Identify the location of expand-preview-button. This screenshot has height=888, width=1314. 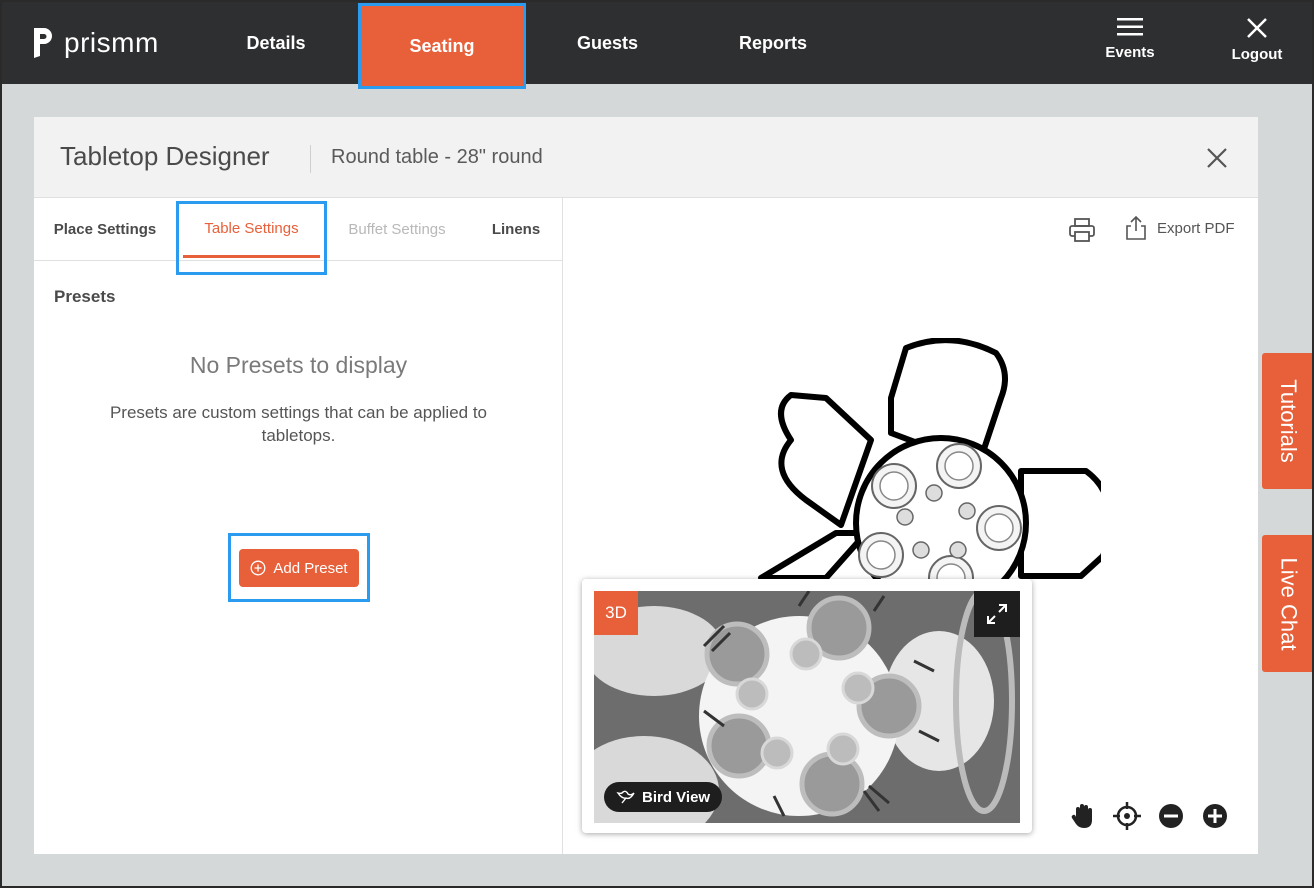
(997, 614).